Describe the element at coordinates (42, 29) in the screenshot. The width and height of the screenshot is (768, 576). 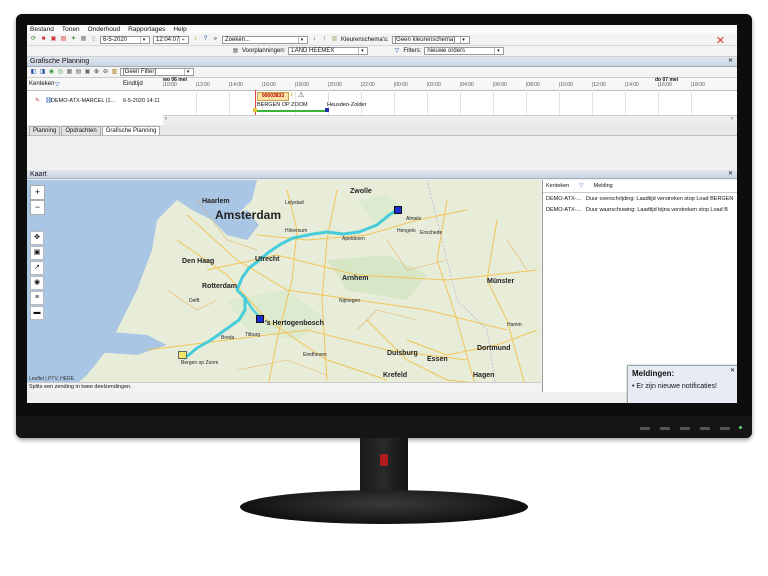
I see `menu-bestand: Bestand` at that location.